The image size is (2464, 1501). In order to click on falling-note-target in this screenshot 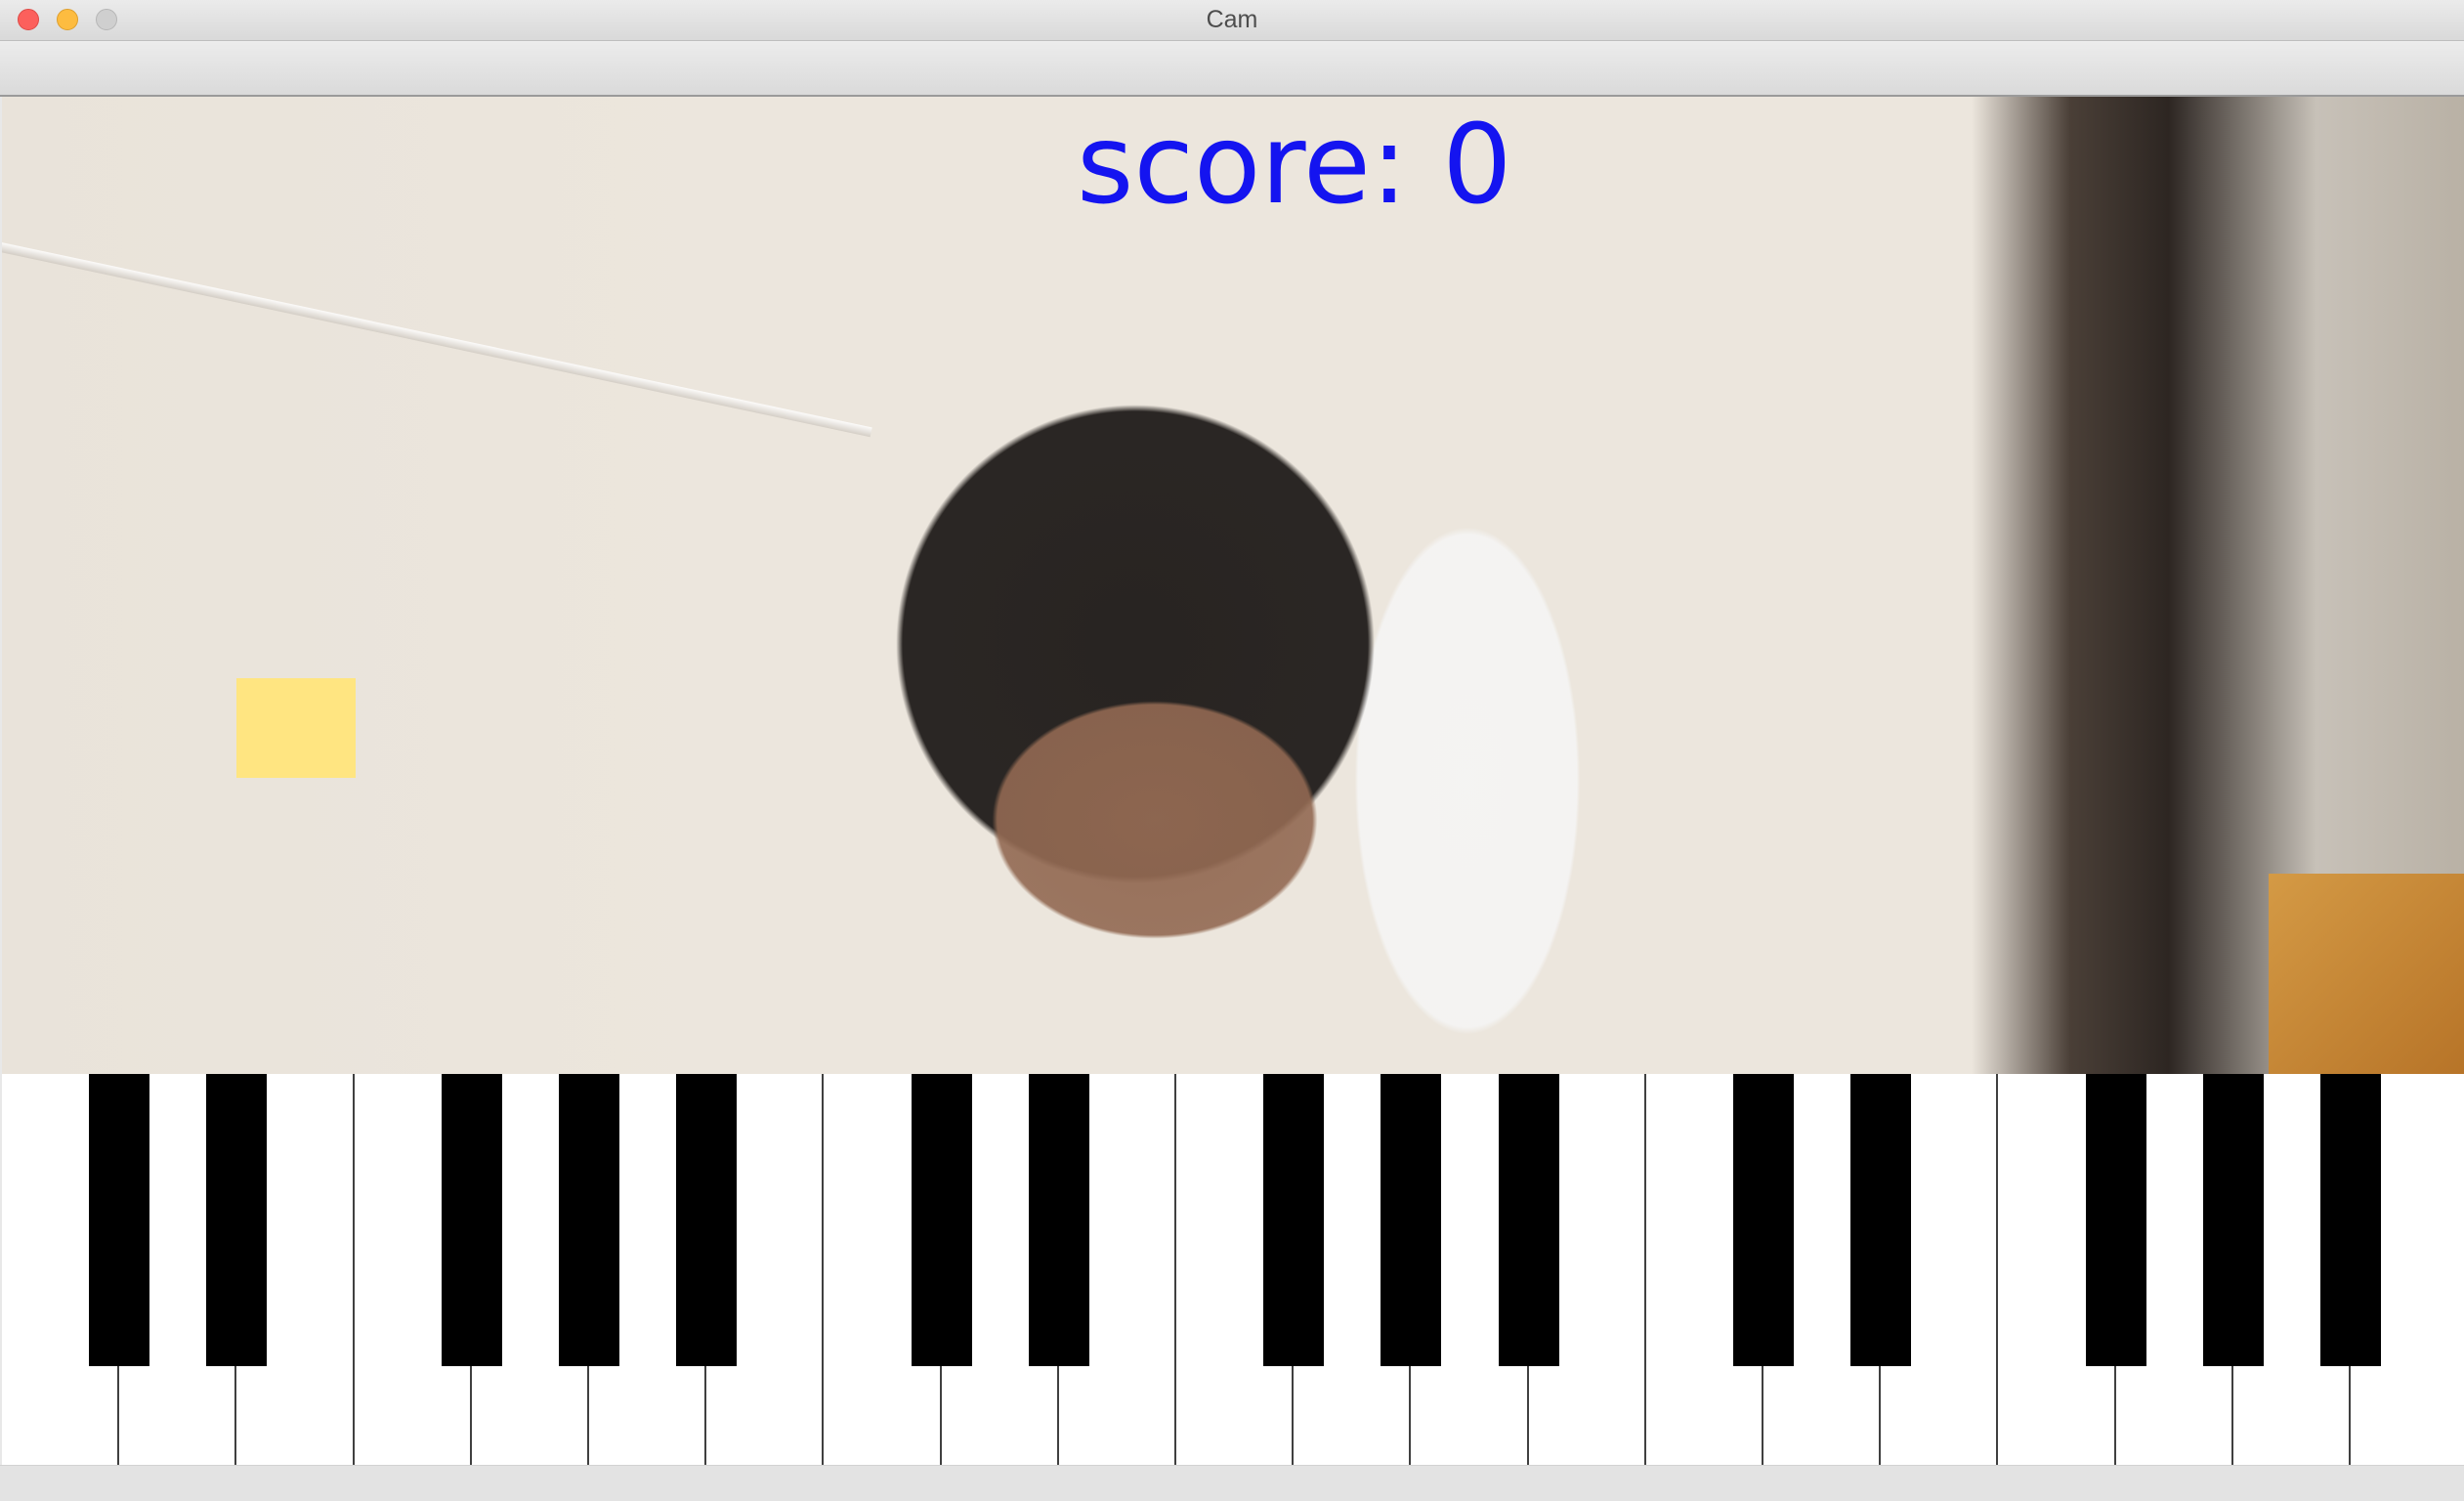, I will do `click(296, 728)`.